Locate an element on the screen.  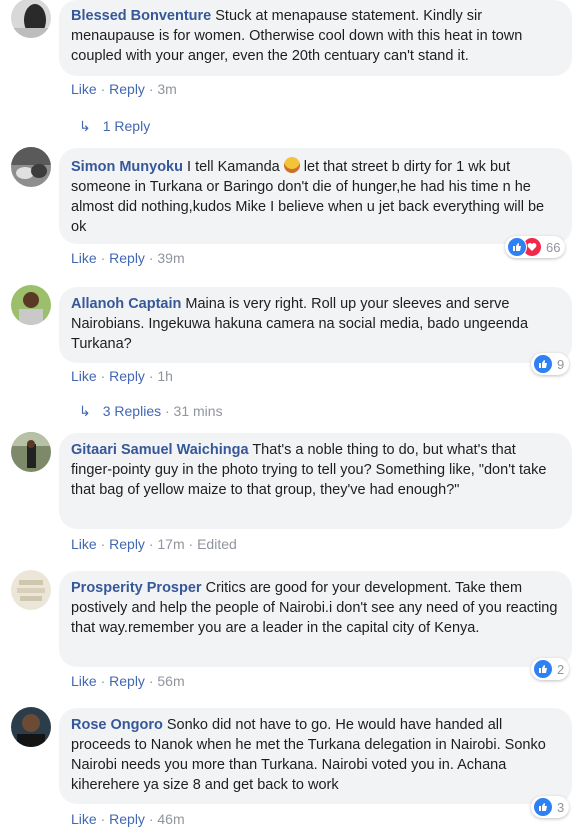
comment-time: 3m is located at coordinates (166, 89).